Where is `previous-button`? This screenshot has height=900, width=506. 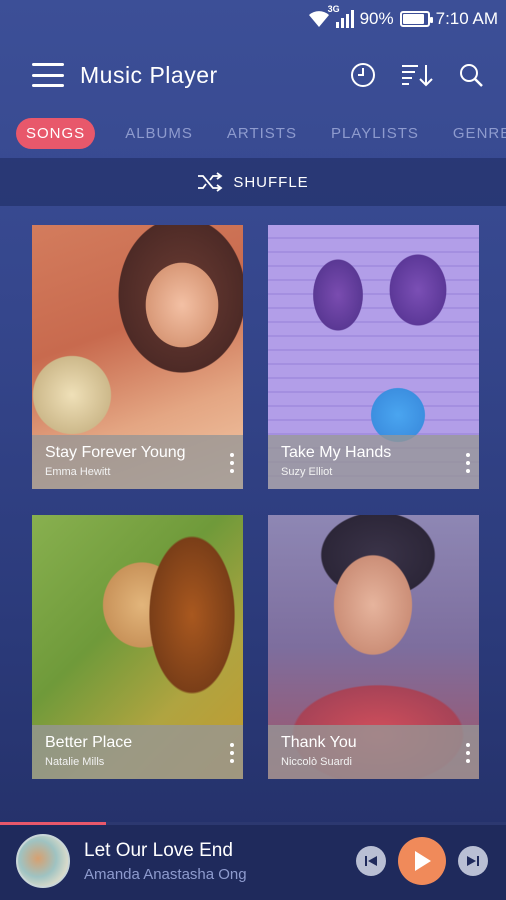
previous-button is located at coordinates (371, 861).